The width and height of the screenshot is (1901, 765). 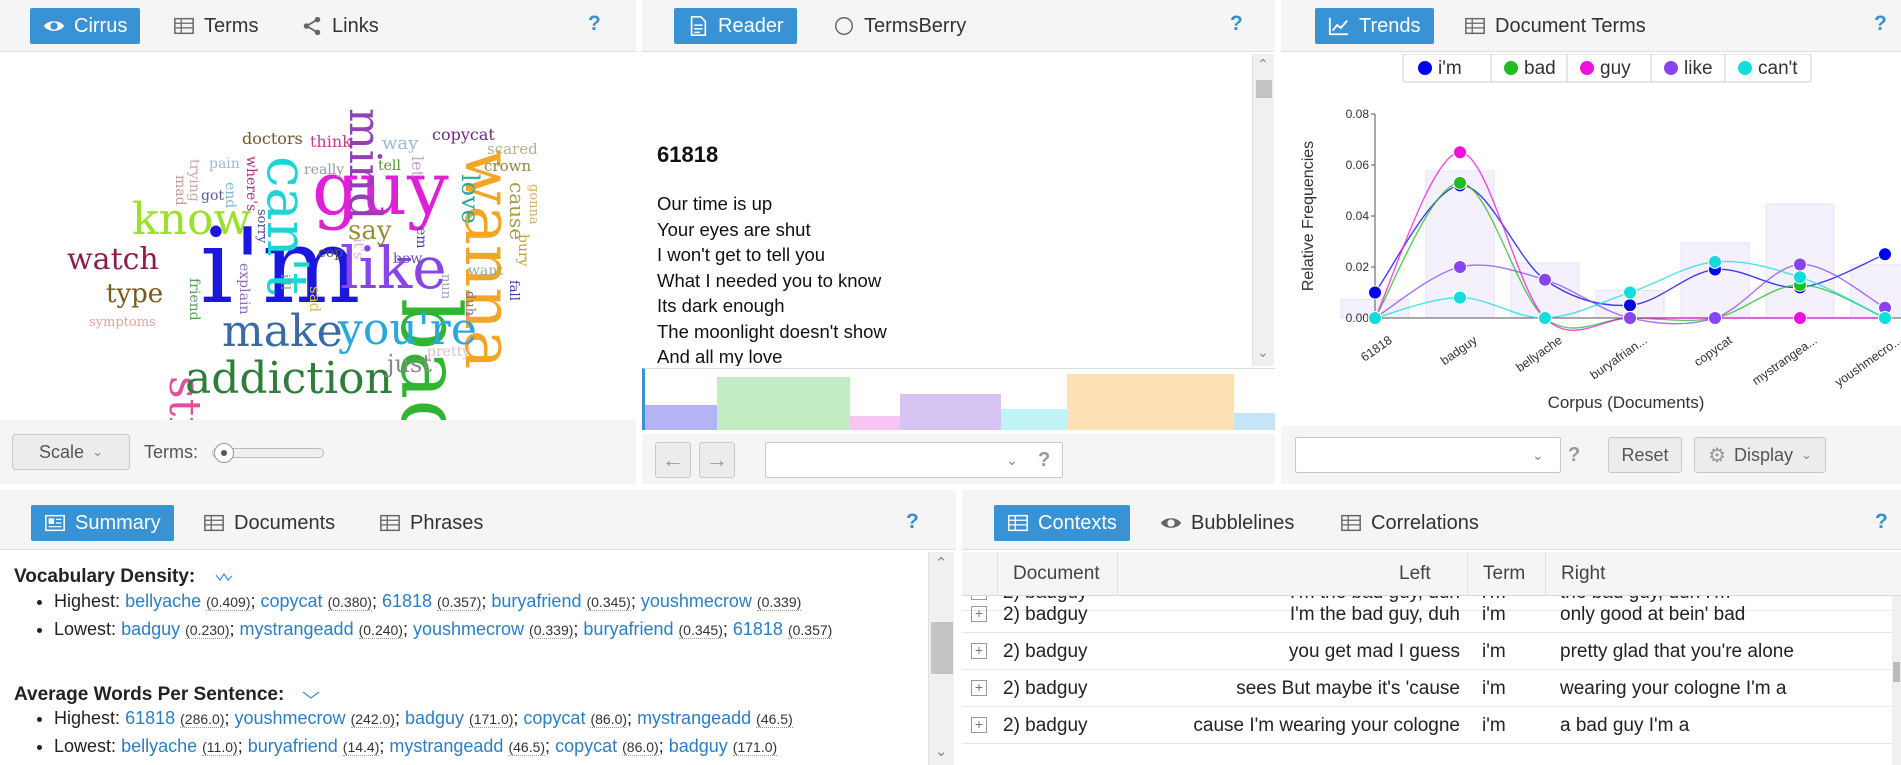 I want to click on cloud-word: got, so click(x=212, y=196).